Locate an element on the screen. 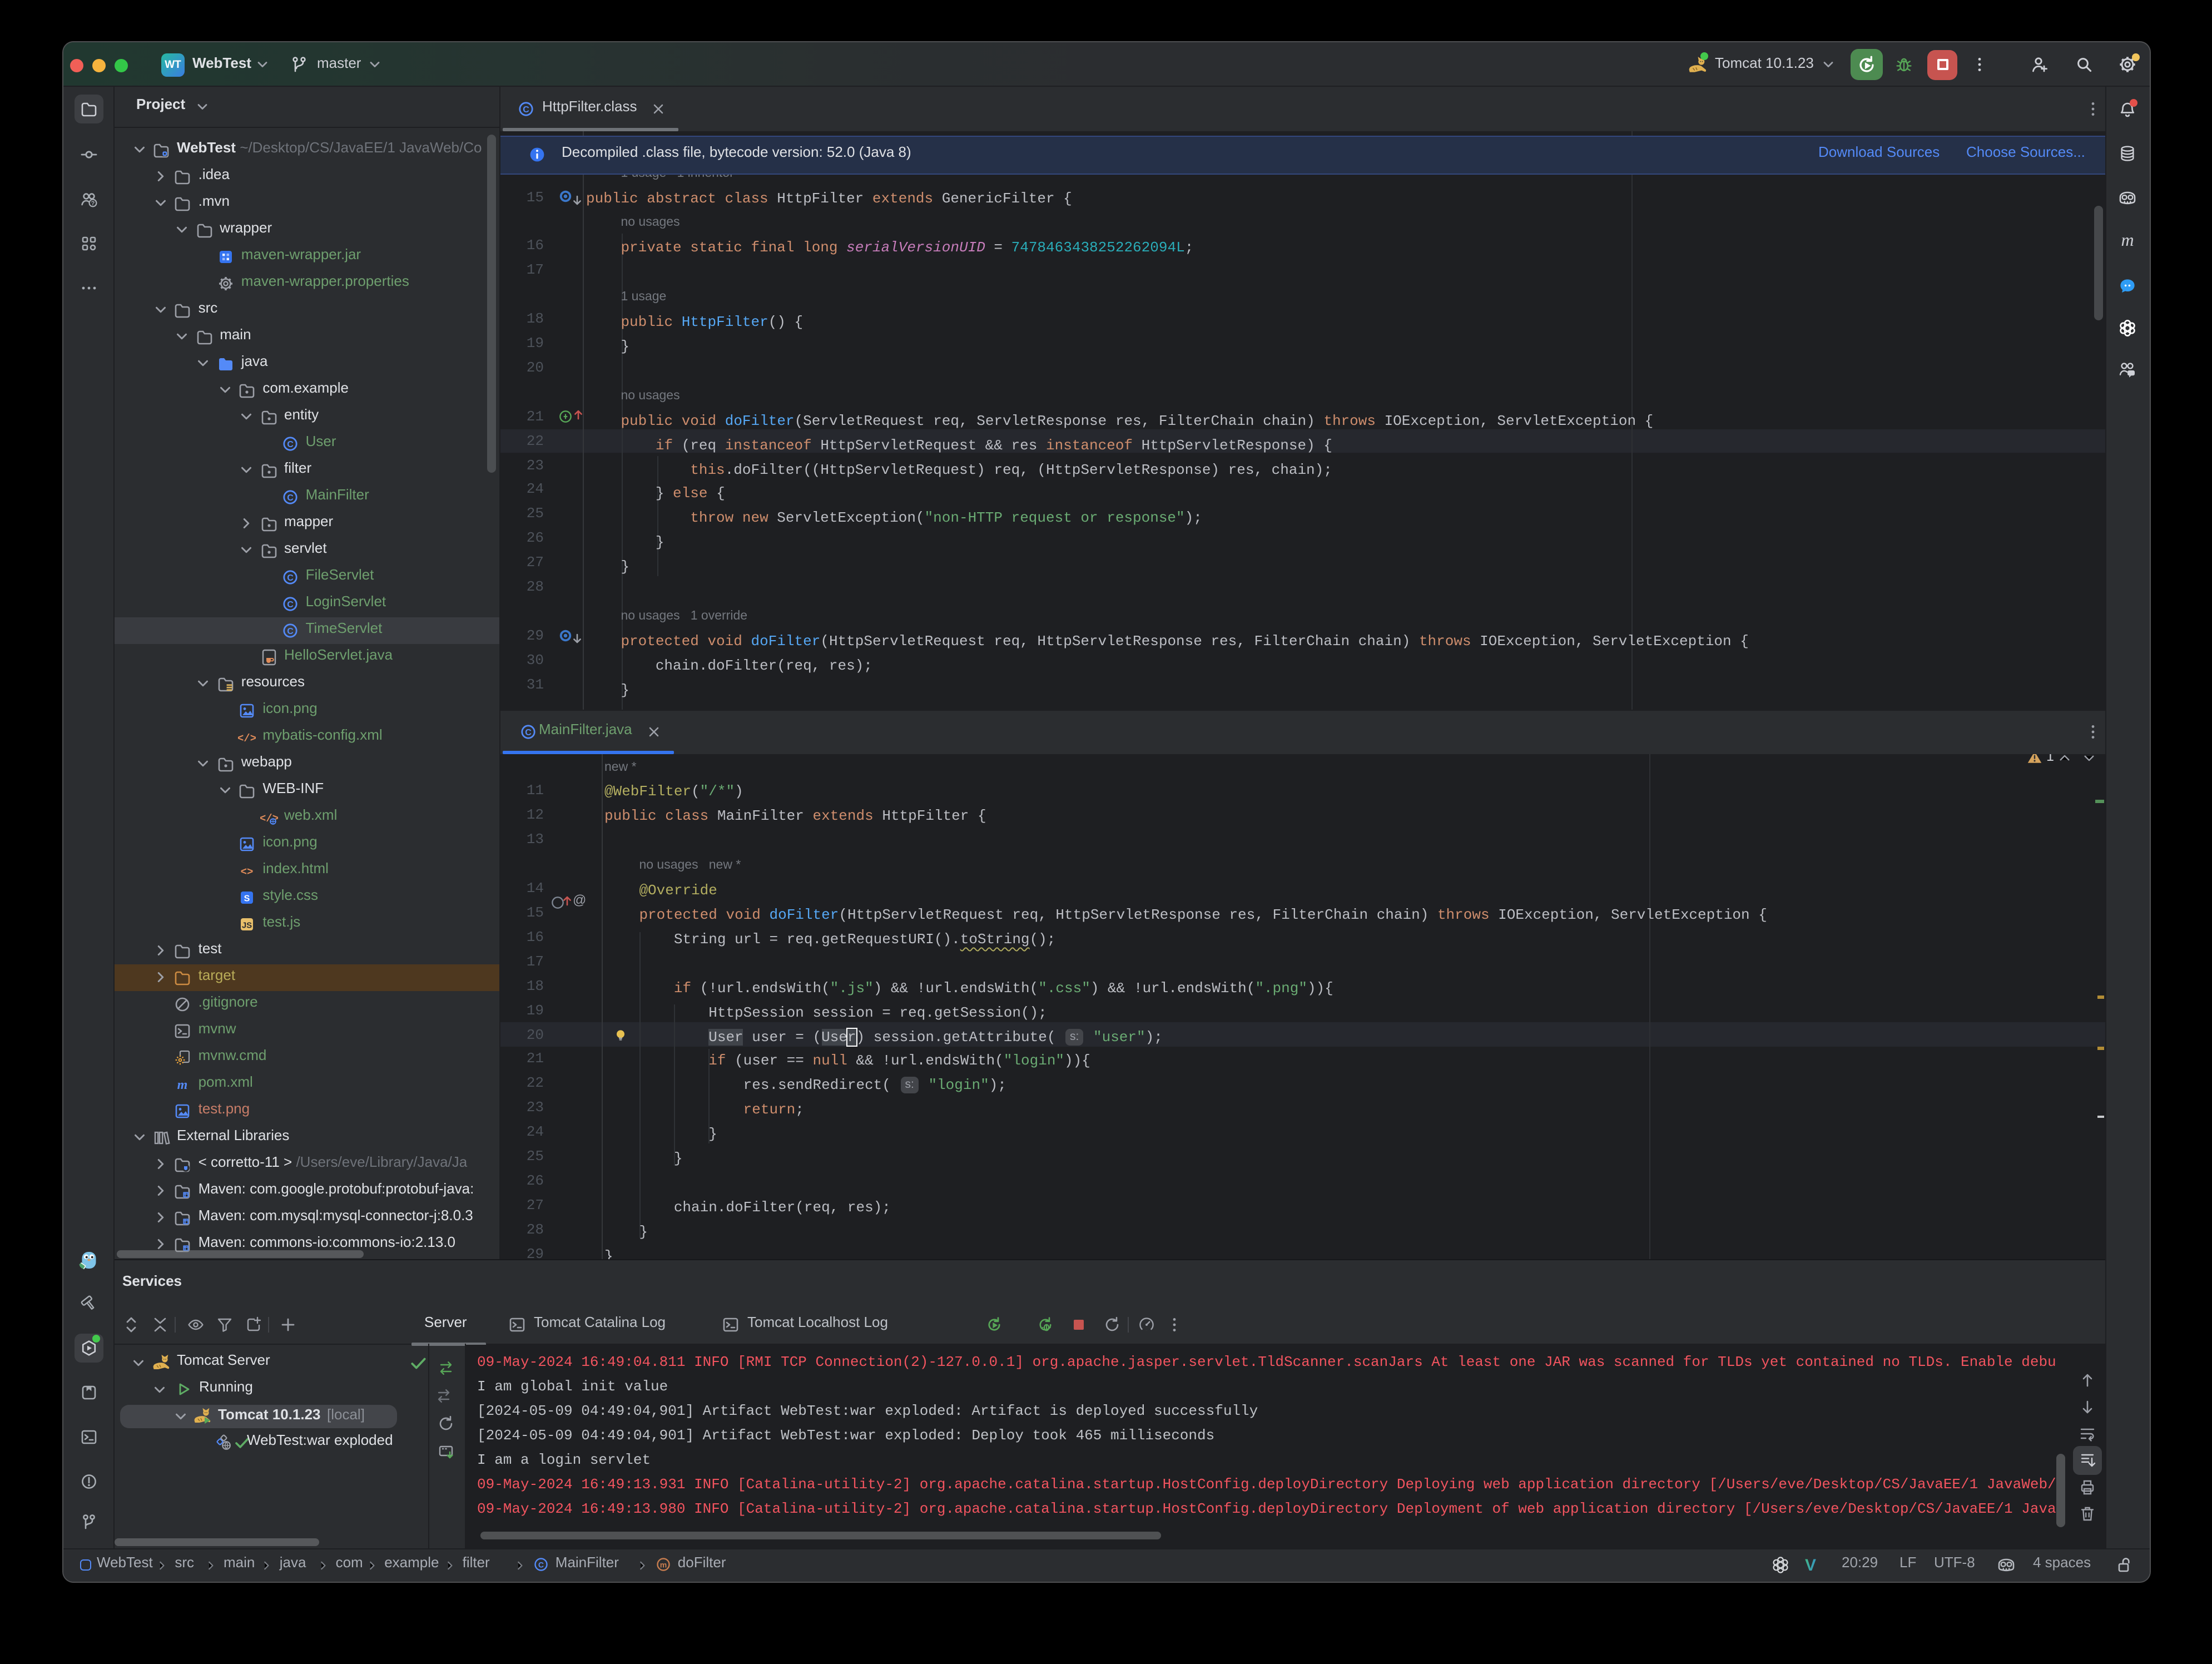  svg-text: JS is located at coordinates (247, 925).